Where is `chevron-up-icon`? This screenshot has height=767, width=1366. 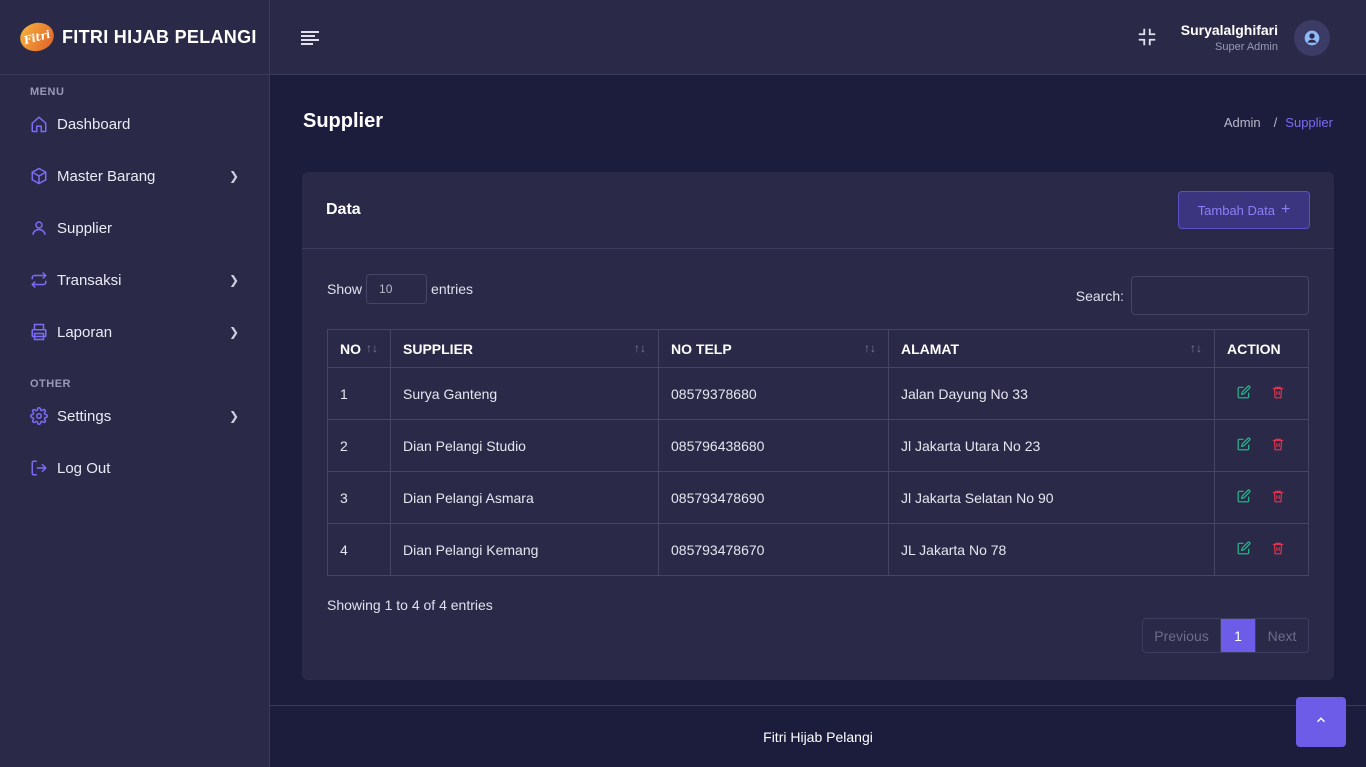
chevron-up-icon is located at coordinates (1321, 722).